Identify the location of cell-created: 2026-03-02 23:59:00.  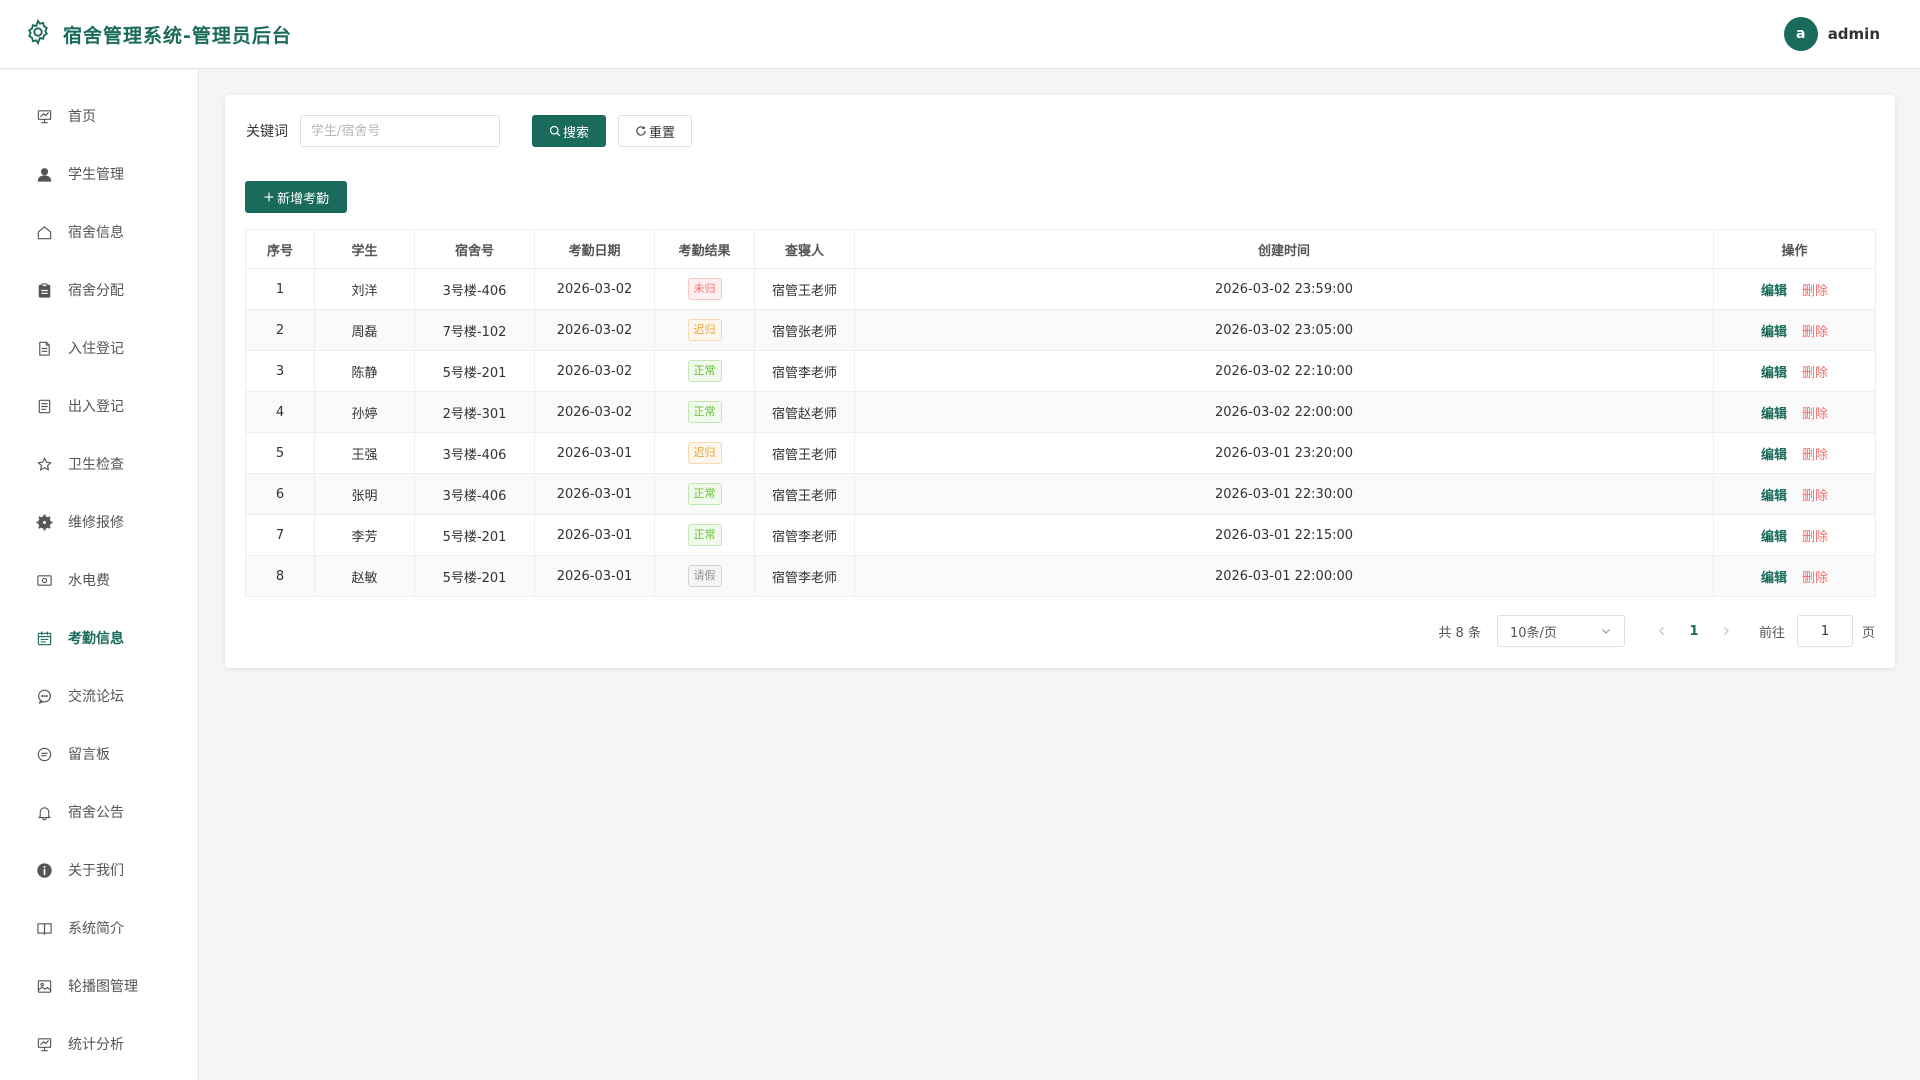
(1284, 289).